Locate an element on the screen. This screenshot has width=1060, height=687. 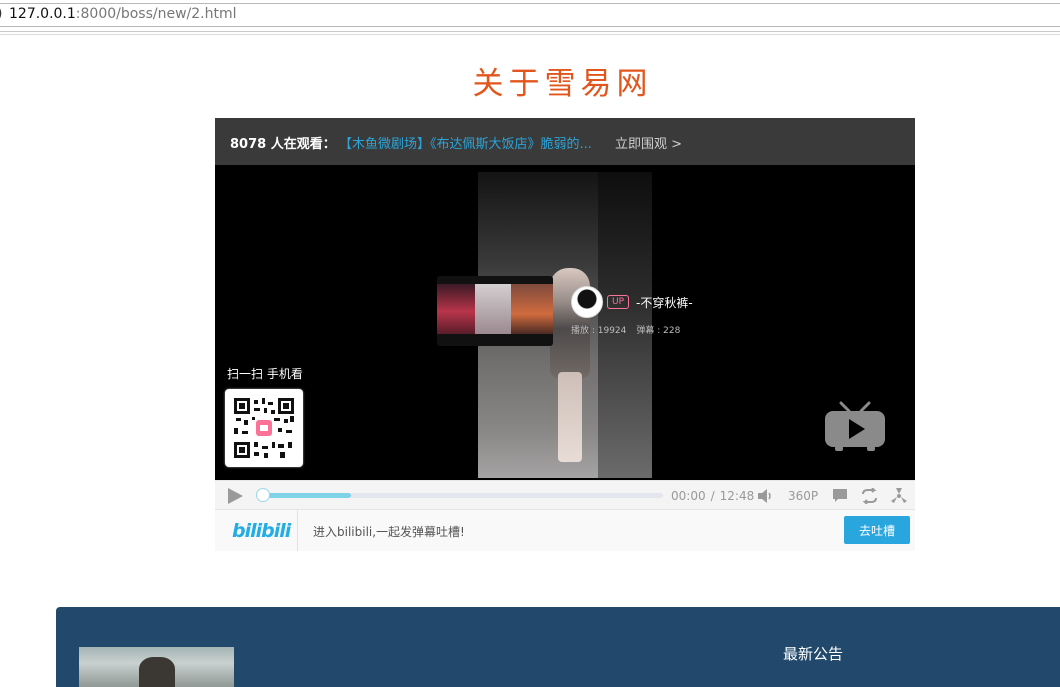
current-time: 00:00 is located at coordinates (688, 496).